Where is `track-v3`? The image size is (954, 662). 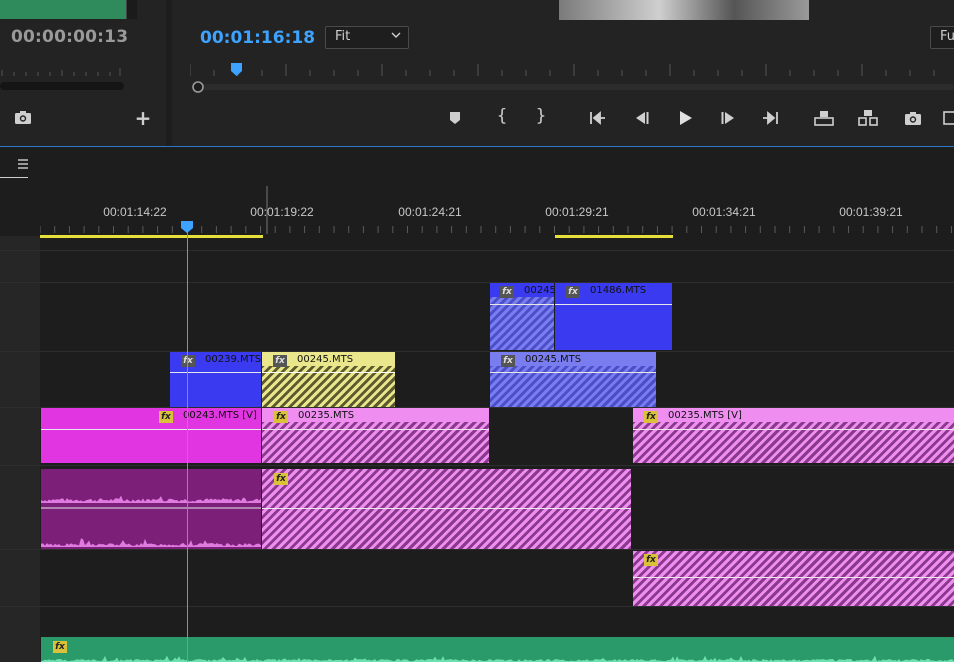 track-v3 is located at coordinates (477, 317).